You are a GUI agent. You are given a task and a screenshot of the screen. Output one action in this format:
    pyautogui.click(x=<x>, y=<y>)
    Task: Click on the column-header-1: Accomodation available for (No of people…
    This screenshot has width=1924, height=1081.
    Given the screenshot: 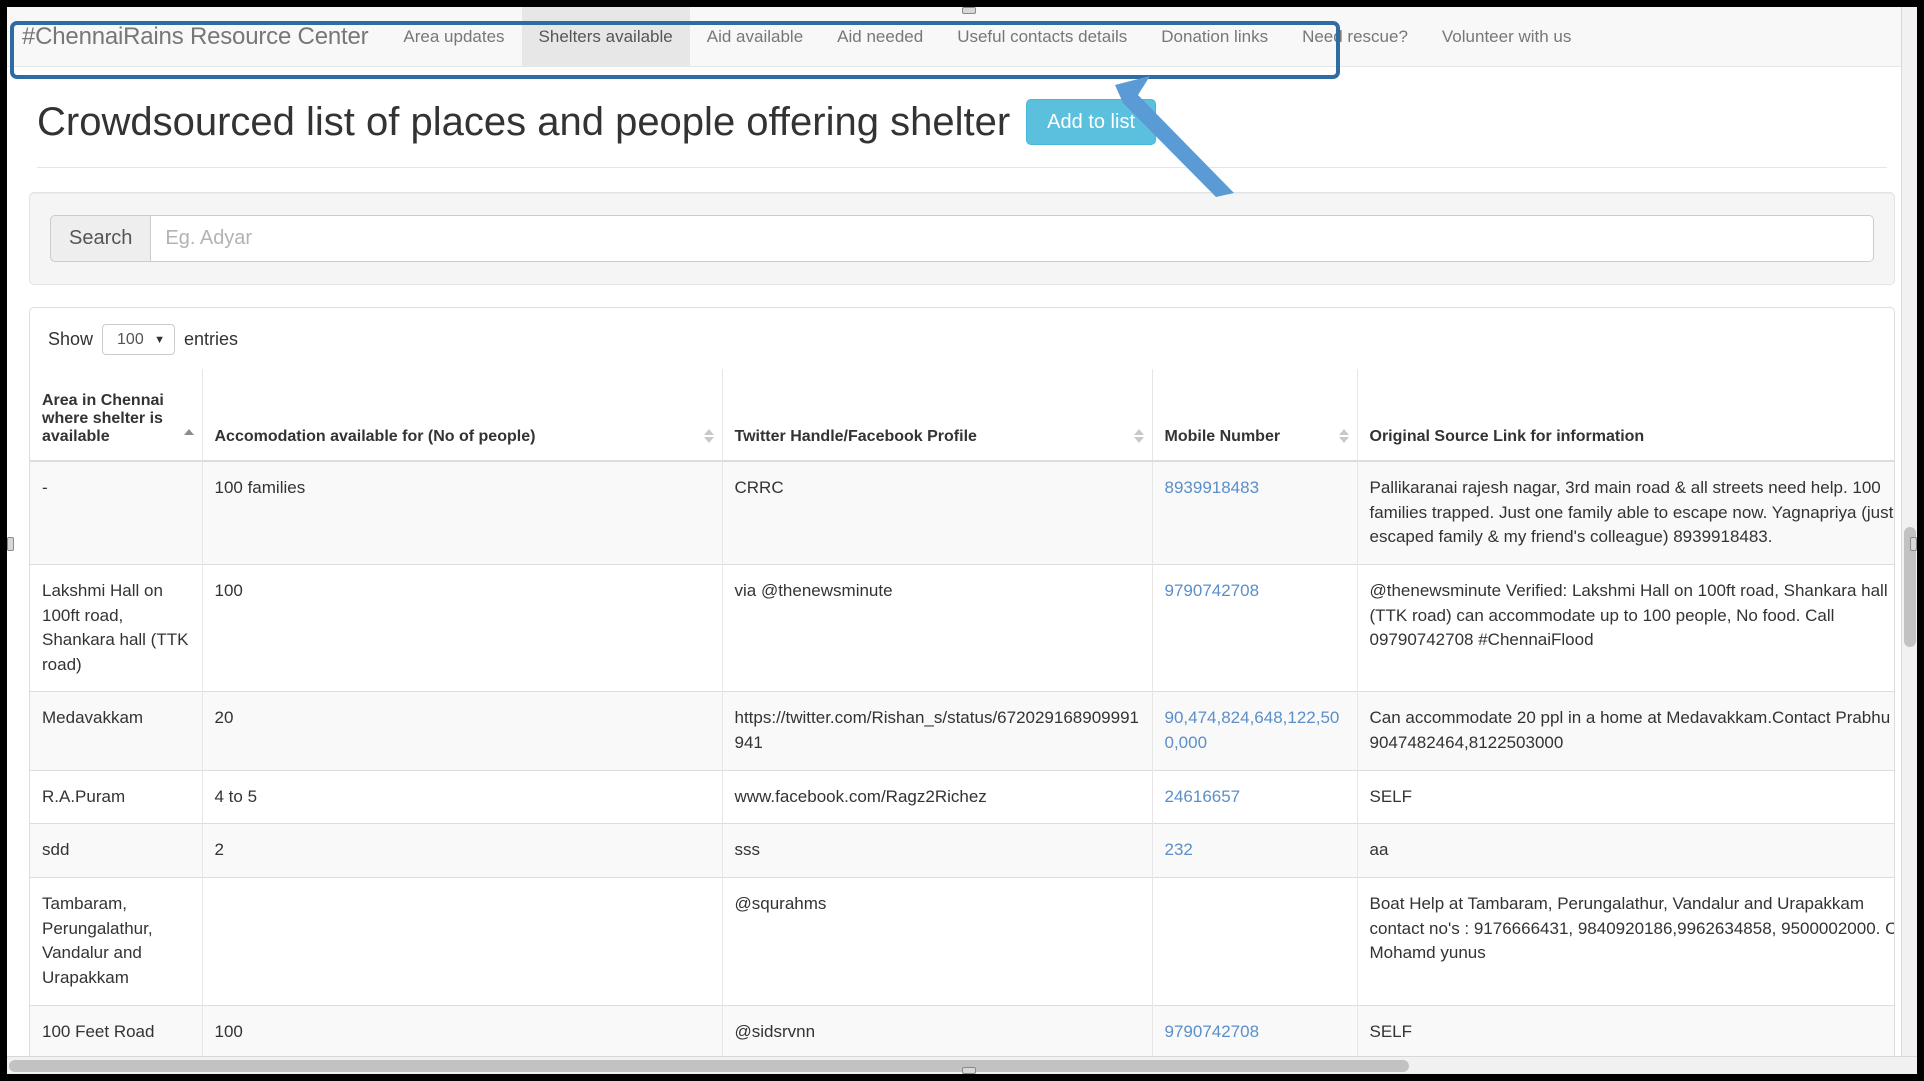 What is the action you would take?
    pyautogui.click(x=462, y=415)
    